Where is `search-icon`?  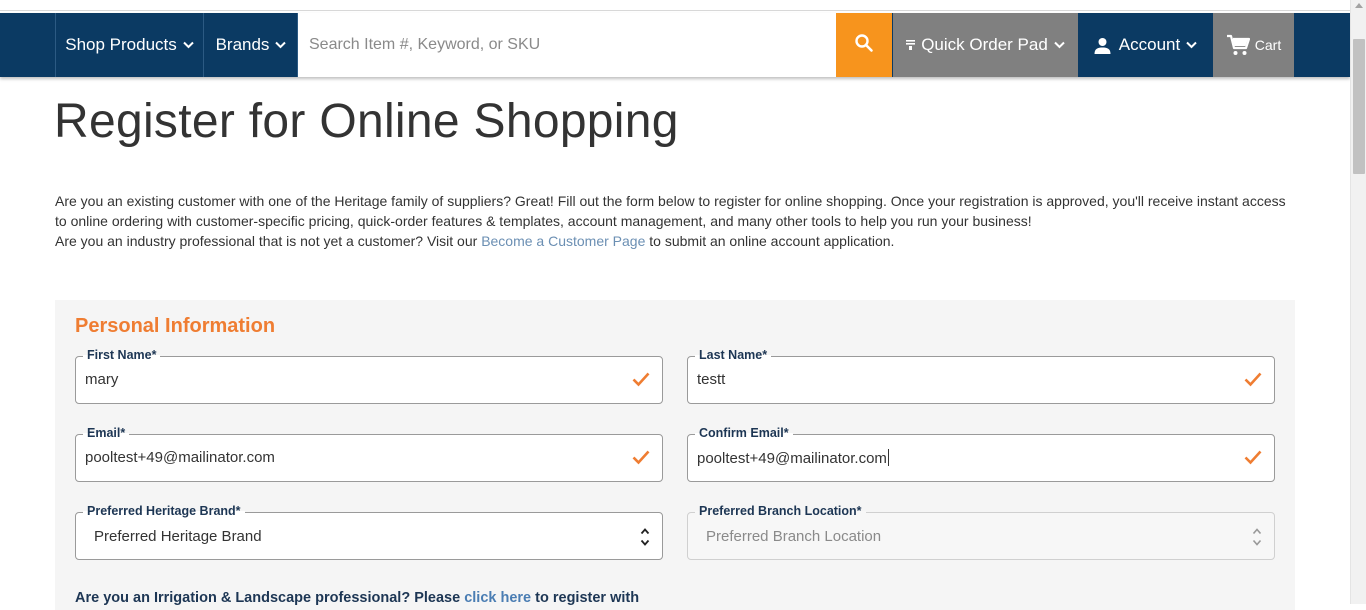
search-icon is located at coordinates (864, 45).